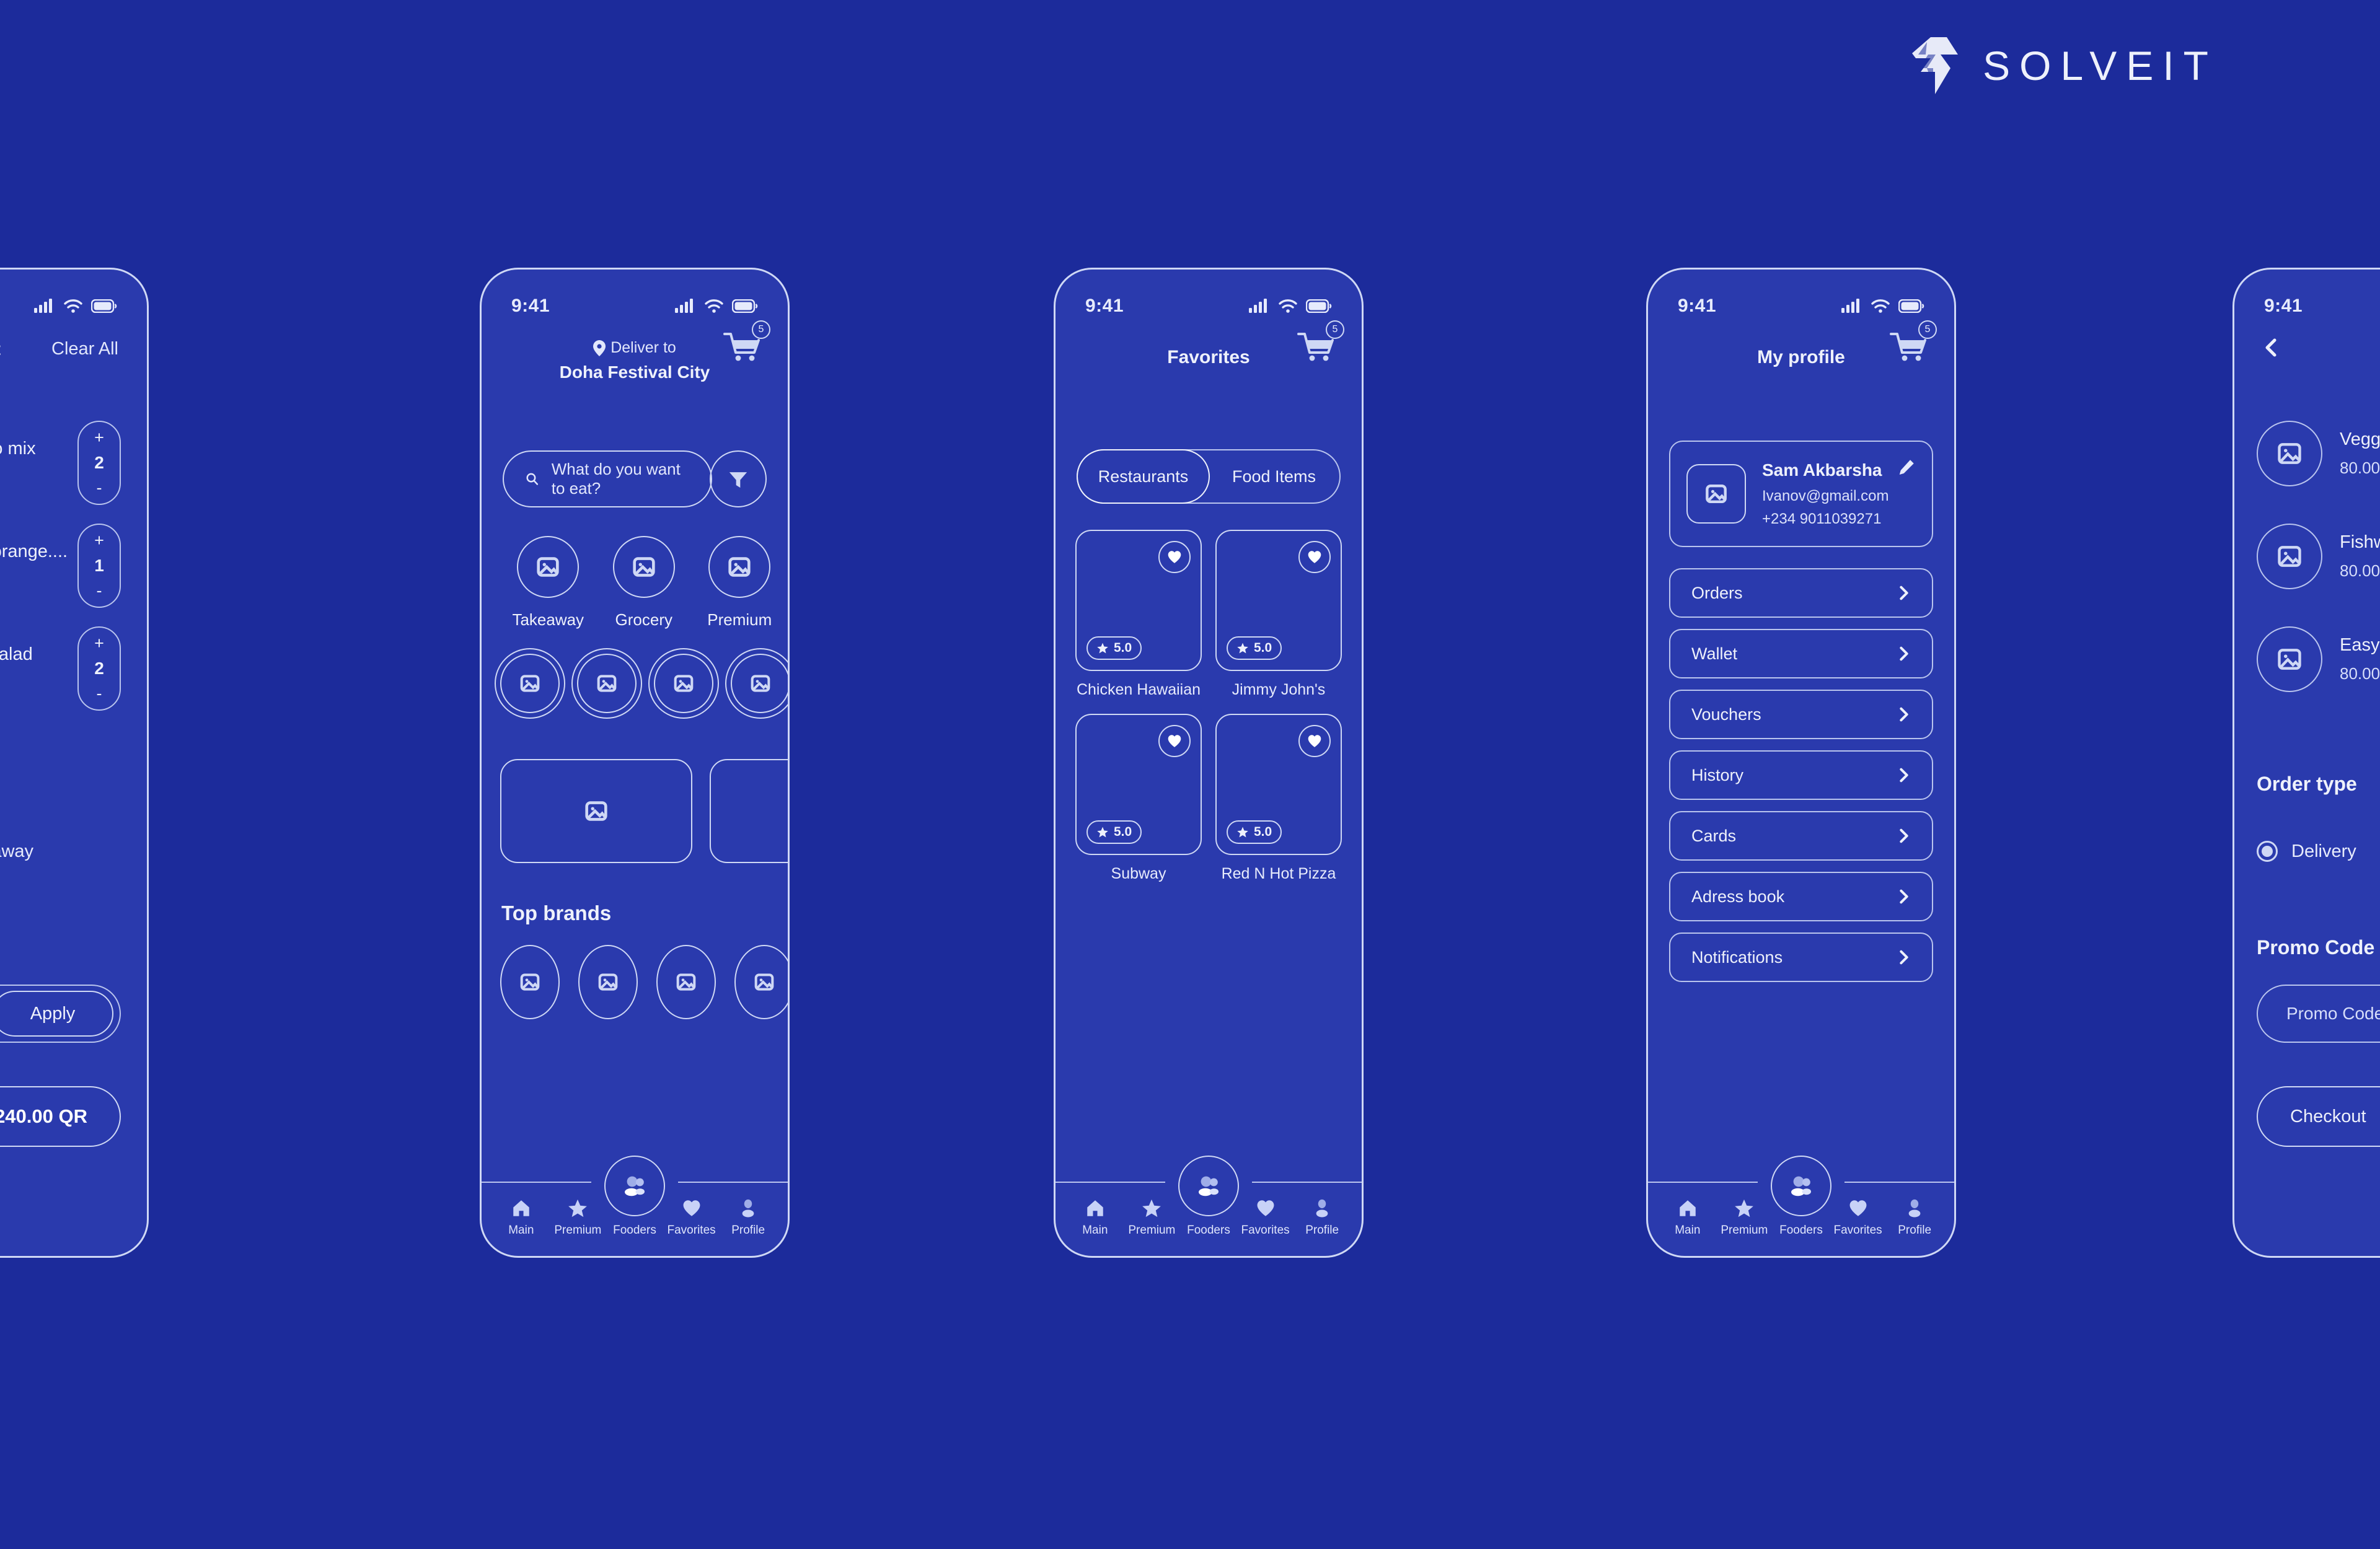 Image resolution: width=2380 pixels, height=1549 pixels. I want to click on promo-code-field: Promo Code, so click(2318, 1014).